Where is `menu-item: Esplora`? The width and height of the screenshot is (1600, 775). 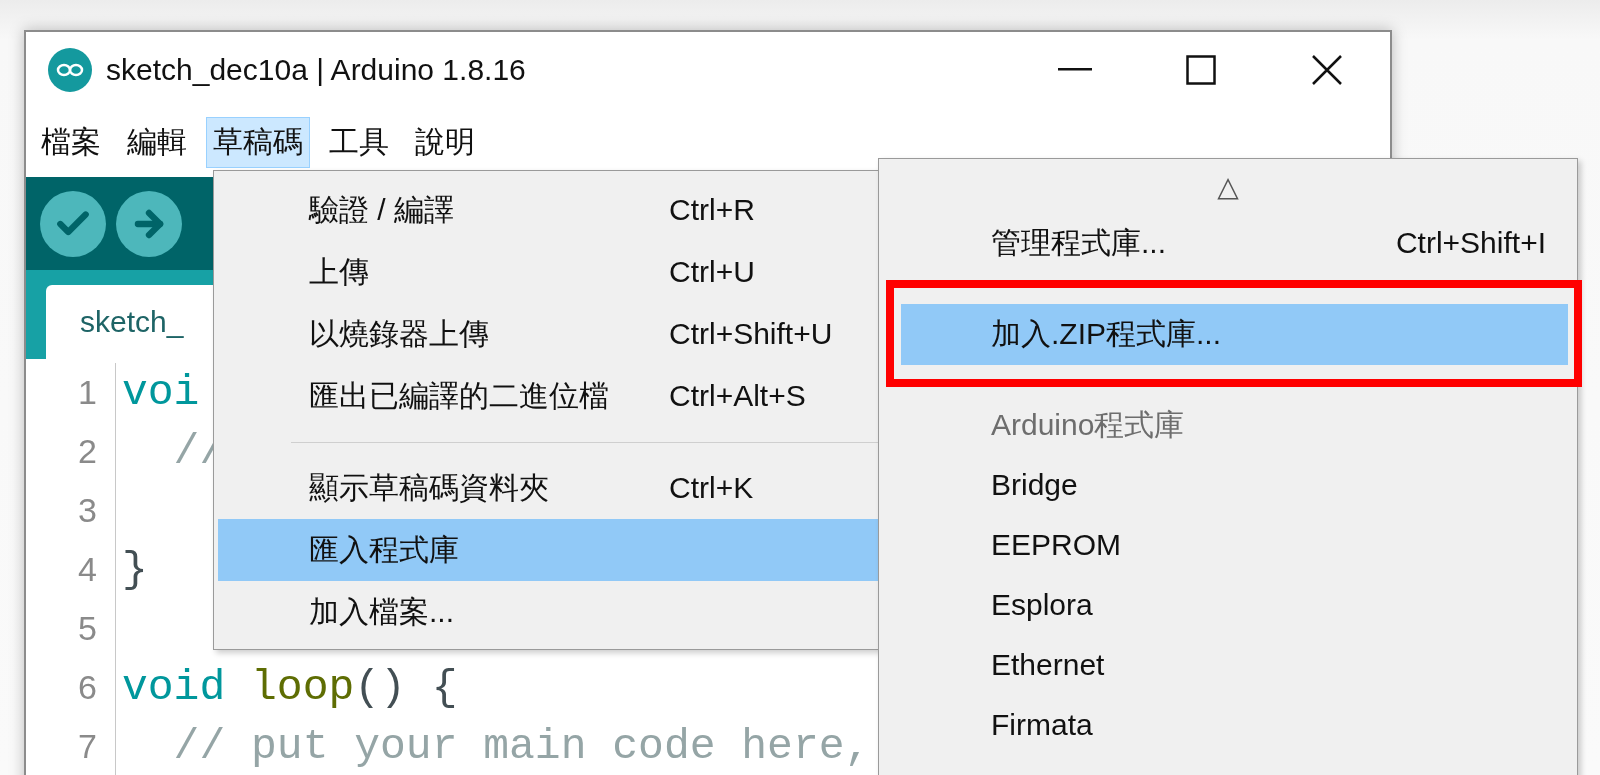
menu-item: Esplora is located at coordinates (1234, 605).